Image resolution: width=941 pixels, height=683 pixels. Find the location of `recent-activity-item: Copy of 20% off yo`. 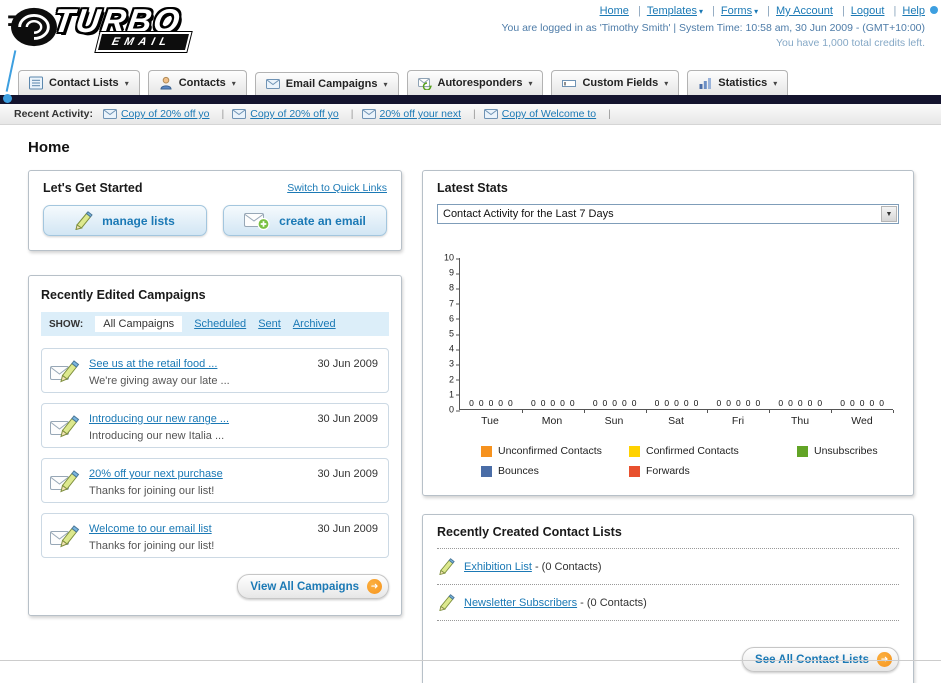

recent-activity-item: Copy of 20% off yo is located at coordinates (167, 114).